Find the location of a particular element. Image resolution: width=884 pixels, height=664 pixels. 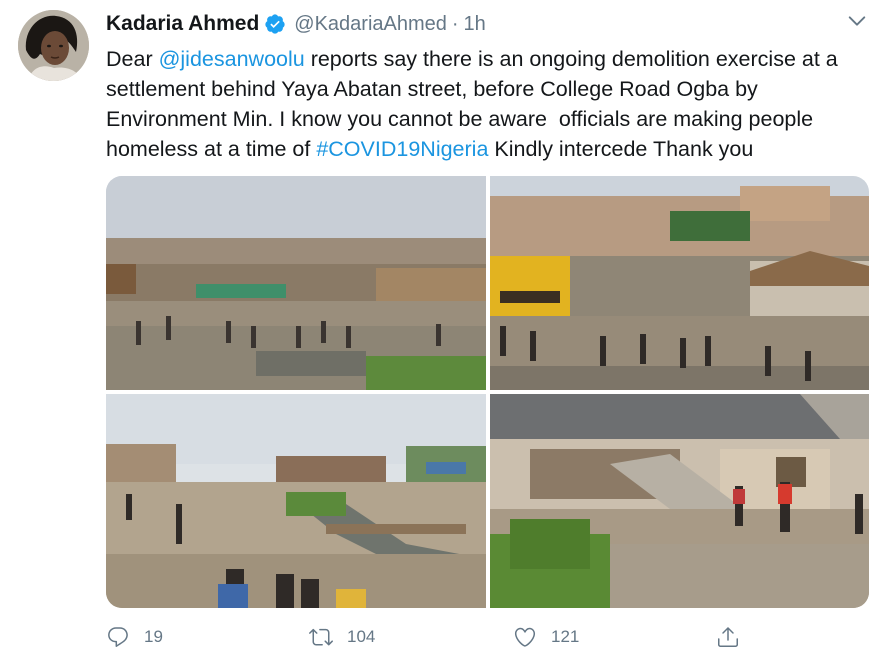

tweet-header: Kadaria Ahmed @KadariaAhmed · 1h is located at coordinates (296, 24).